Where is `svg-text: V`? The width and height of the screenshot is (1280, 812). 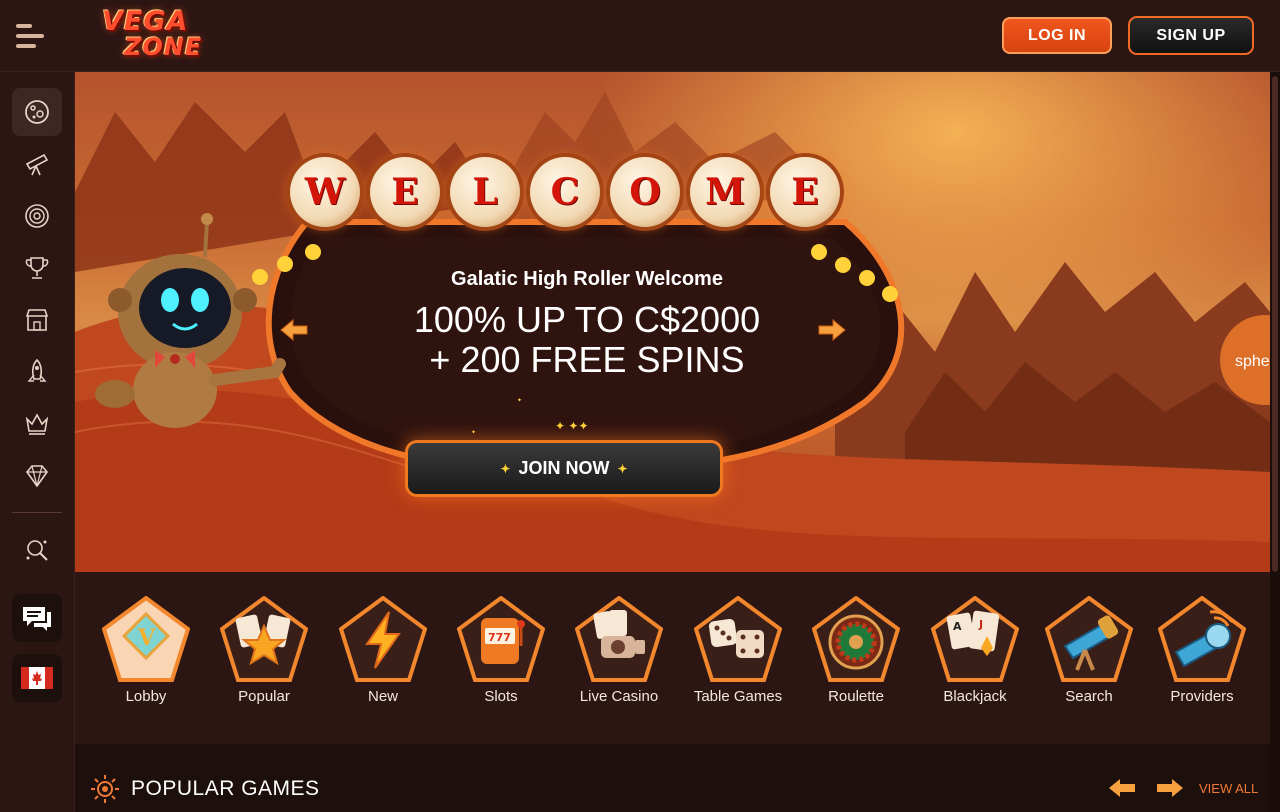
svg-text: V is located at coordinates (146, 638).